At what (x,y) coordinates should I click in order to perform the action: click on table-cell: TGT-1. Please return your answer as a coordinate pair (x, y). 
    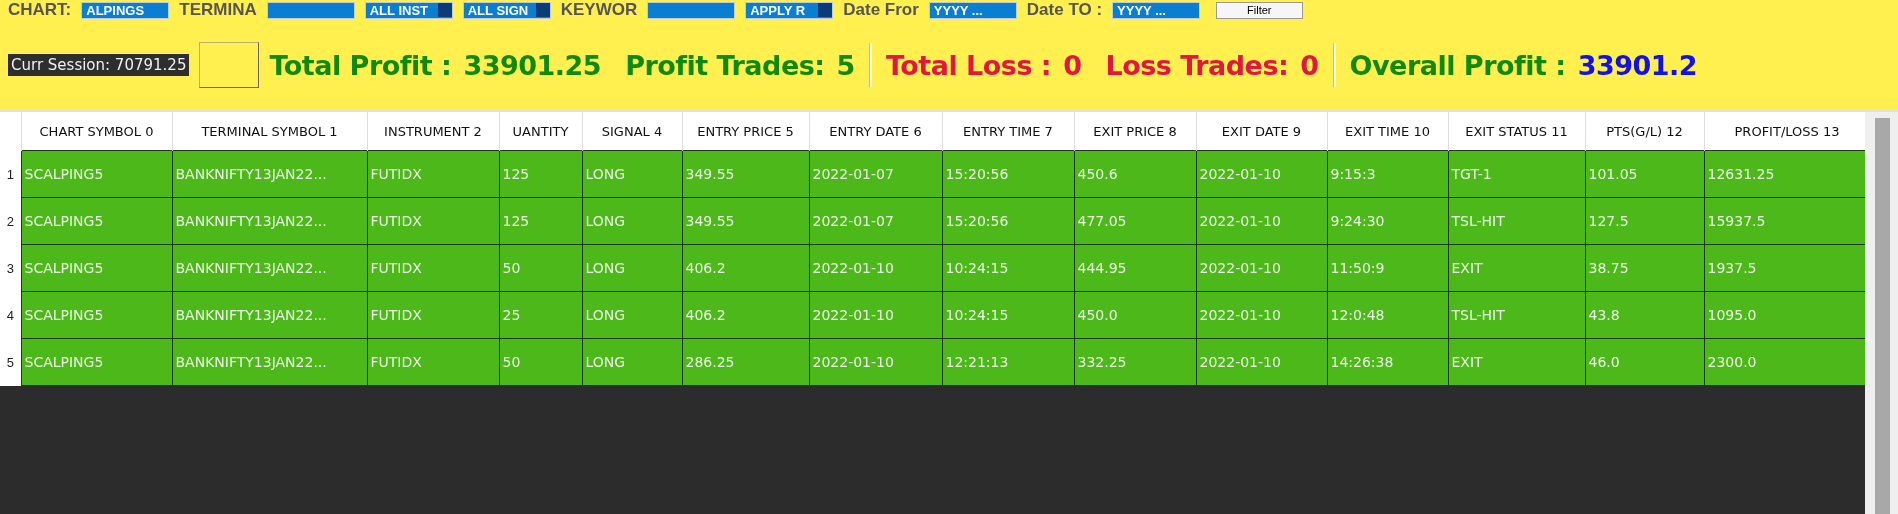
    Looking at the image, I should click on (1516, 174).